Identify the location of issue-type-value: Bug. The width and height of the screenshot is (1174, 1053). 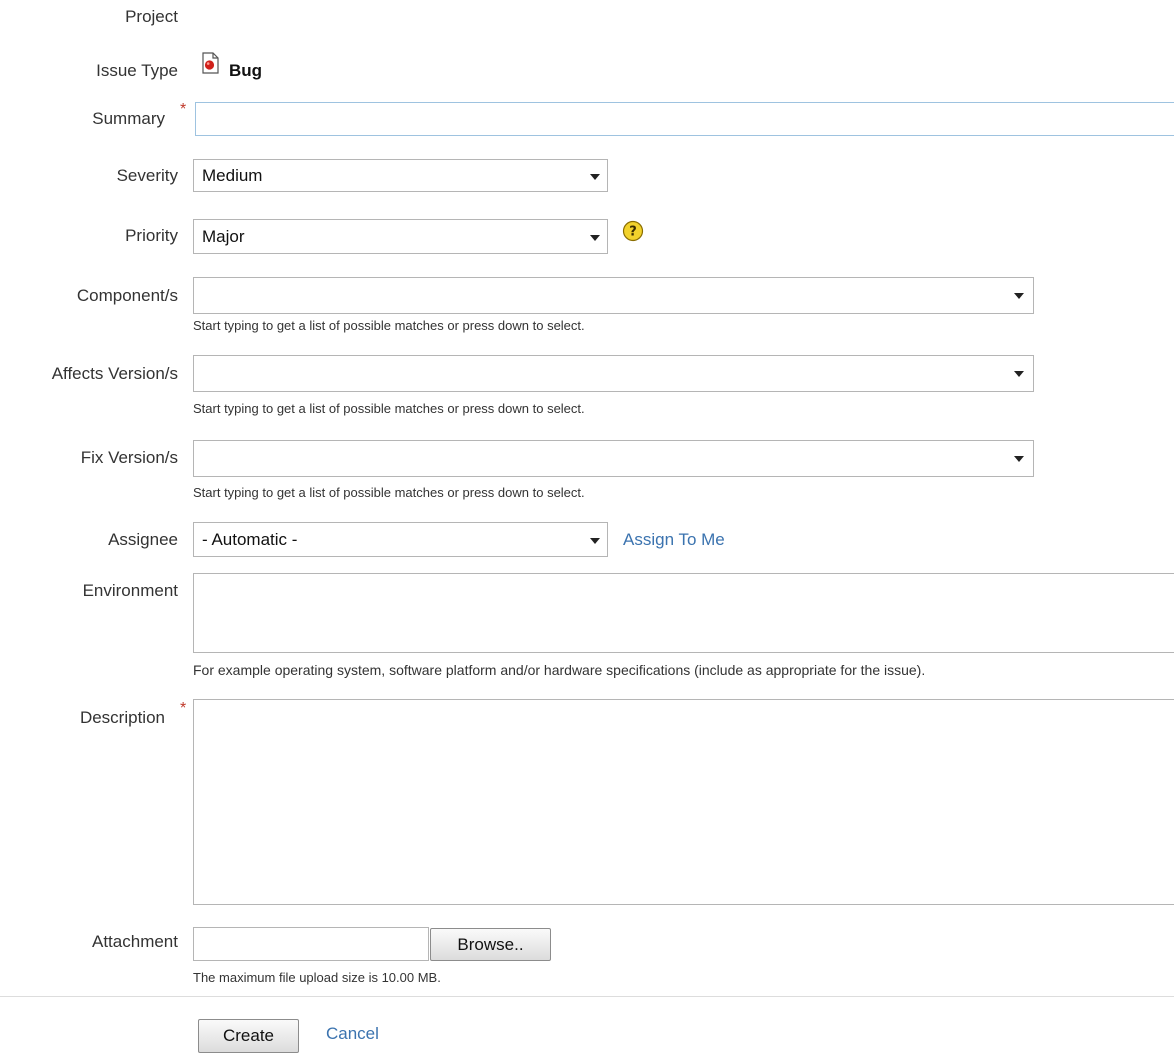
(246, 70).